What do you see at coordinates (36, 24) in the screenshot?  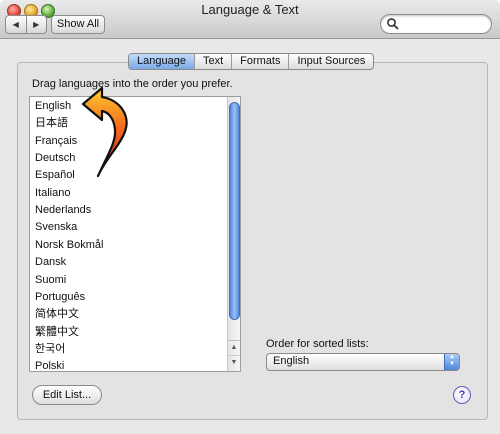 I see `forward-arrow-icon: ▶` at bounding box center [36, 24].